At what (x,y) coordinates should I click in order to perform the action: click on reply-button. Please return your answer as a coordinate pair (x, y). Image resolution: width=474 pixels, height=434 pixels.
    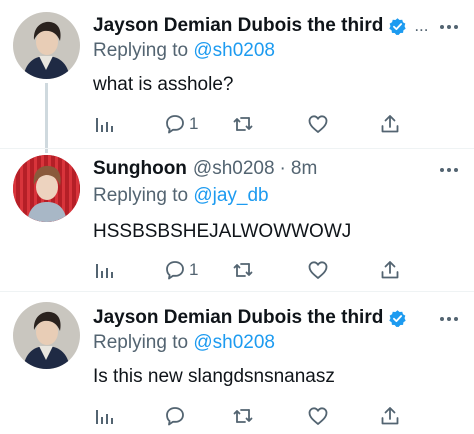
    Looking at the image, I should click on (176, 416).